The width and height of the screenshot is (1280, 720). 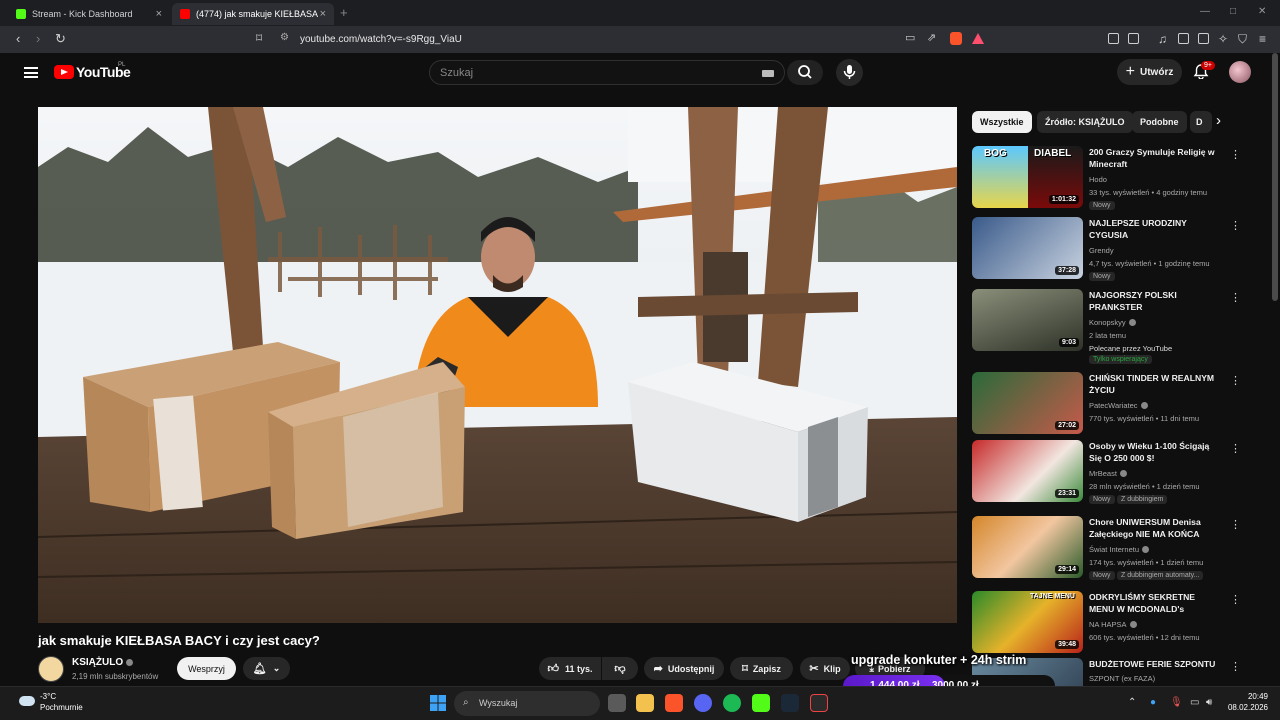 What do you see at coordinates (956, 38) in the screenshot?
I see `brave-shield-icon` at bounding box center [956, 38].